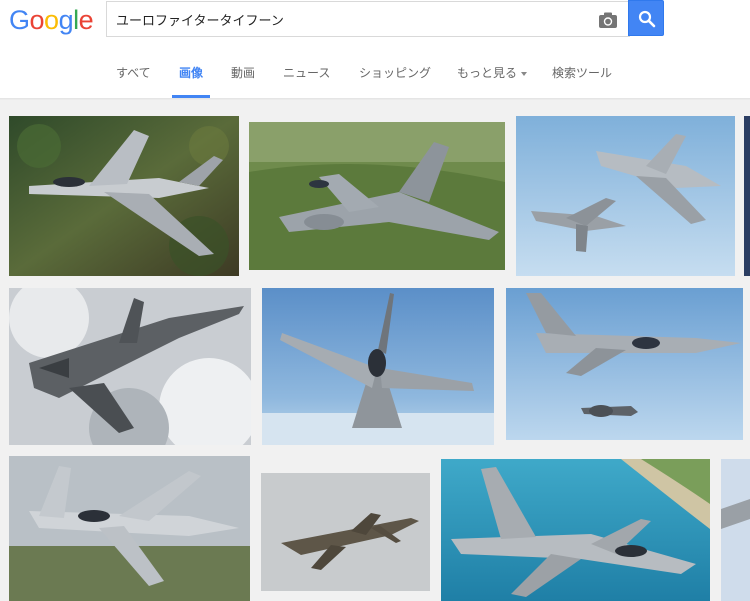 The image size is (750, 601). What do you see at coordinates (351, 19) in the screenshot?
I see `search-input` at bounding box center [351, 19].